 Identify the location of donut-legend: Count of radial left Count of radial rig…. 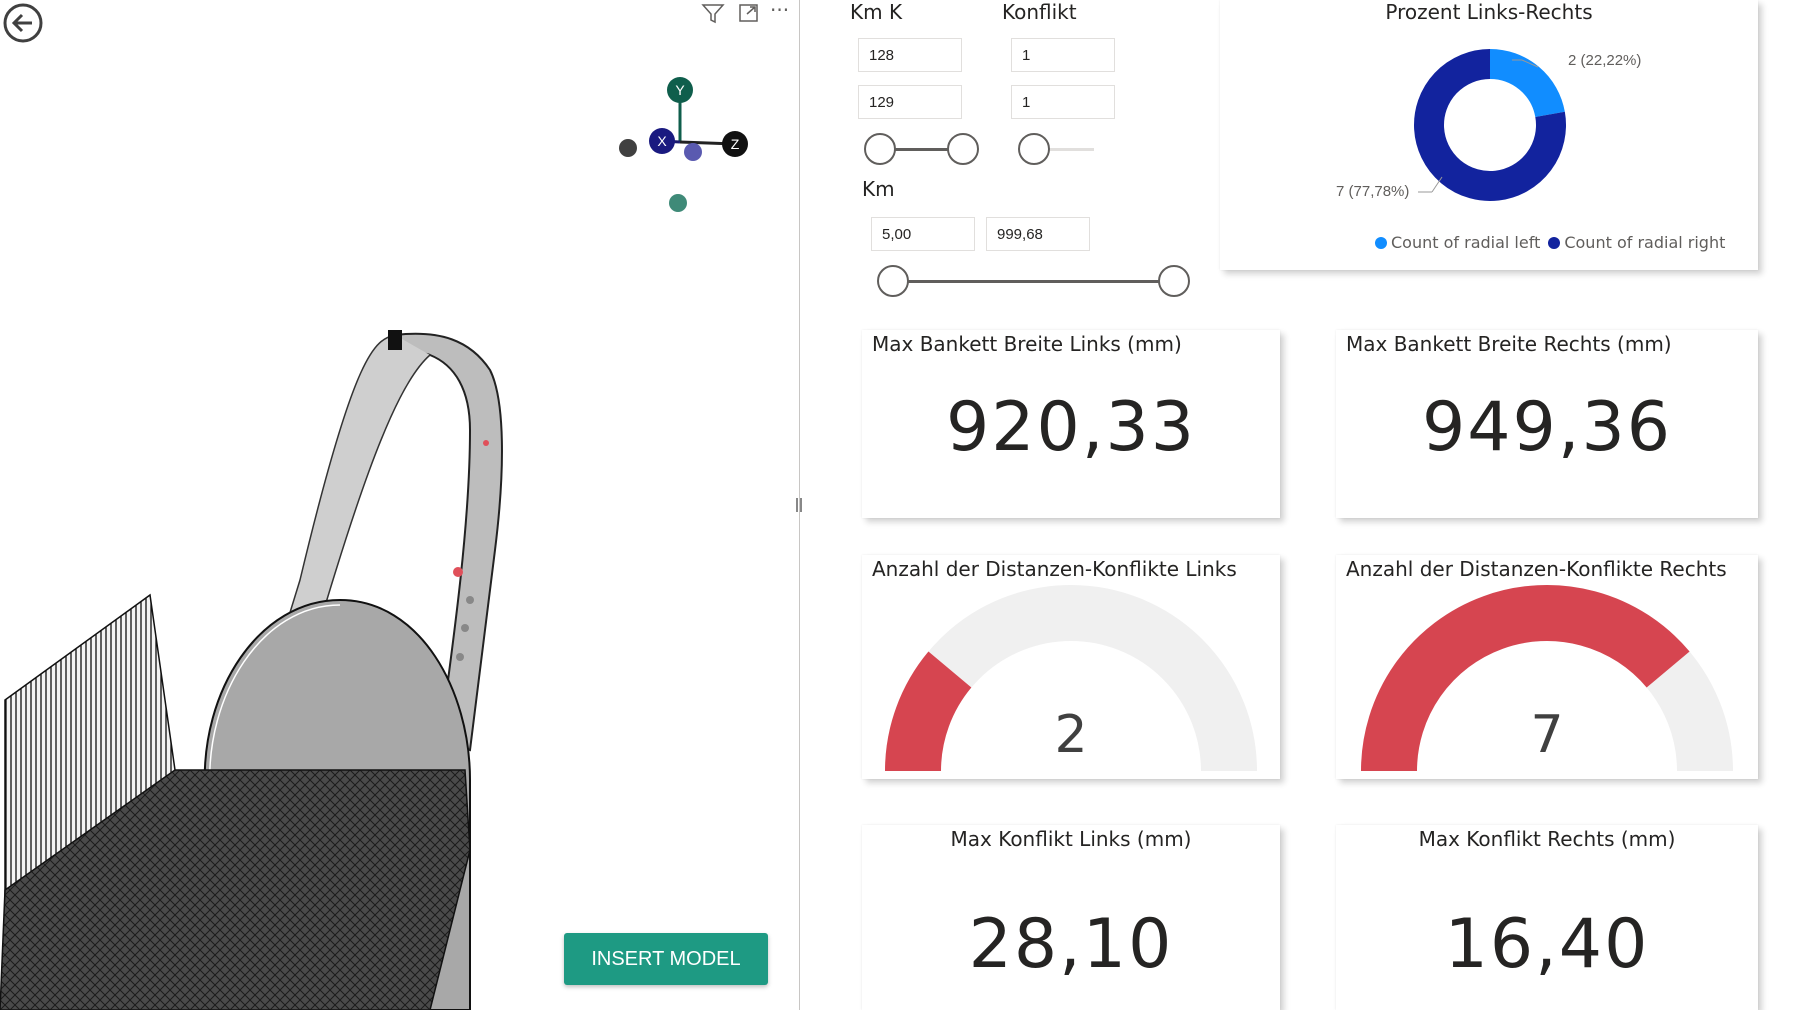
(1550, 242).